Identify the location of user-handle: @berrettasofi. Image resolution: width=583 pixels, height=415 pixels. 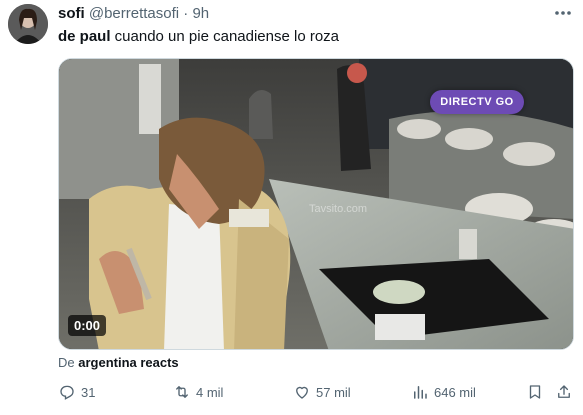
(134, 13).